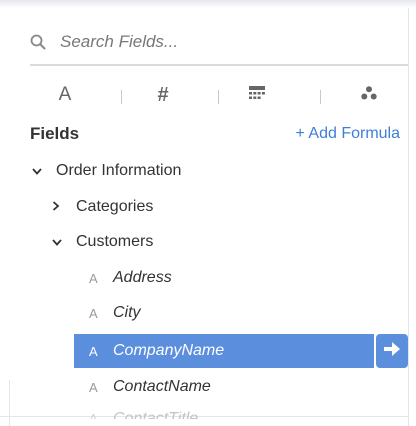  What do you see at coordinates (224, 278) in the screenshot?
I see `field-item-address: A Address` at bounding box center [224, 278].